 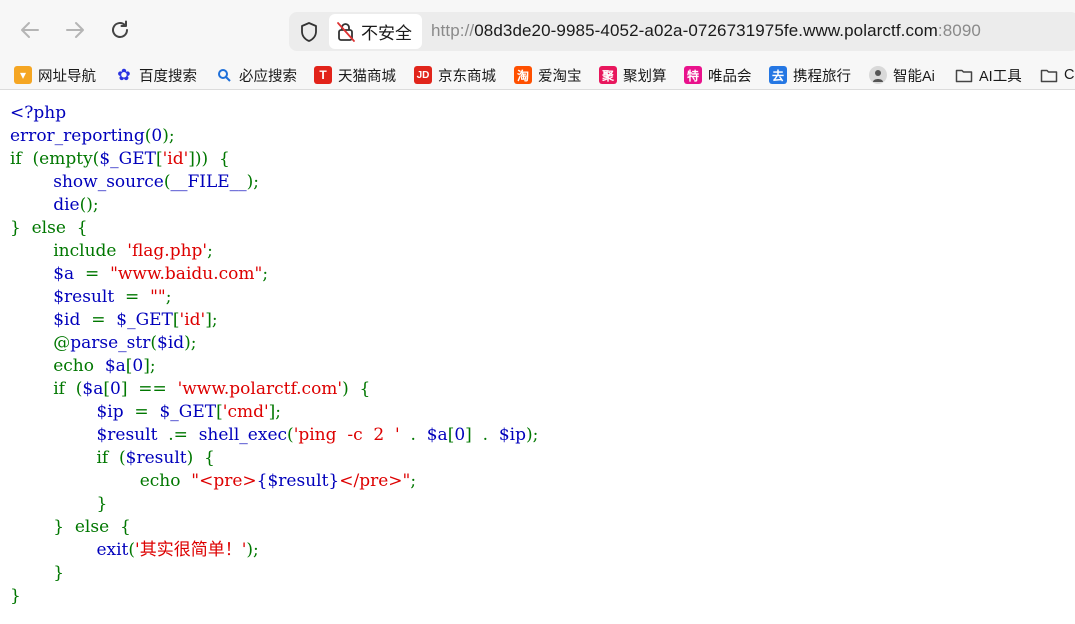 What do you see at coordinates (112, 550) in the screenshot?
I see `code-token: exit` at bounding box center [112, 550].